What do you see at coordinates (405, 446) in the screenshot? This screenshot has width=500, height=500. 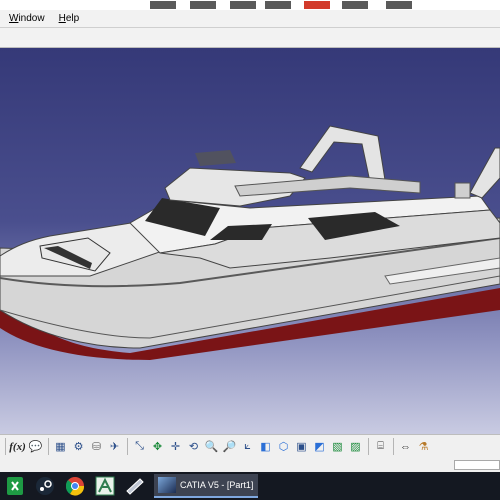 I see `measure-icon: ⇔` at bounding box center [405, 446].